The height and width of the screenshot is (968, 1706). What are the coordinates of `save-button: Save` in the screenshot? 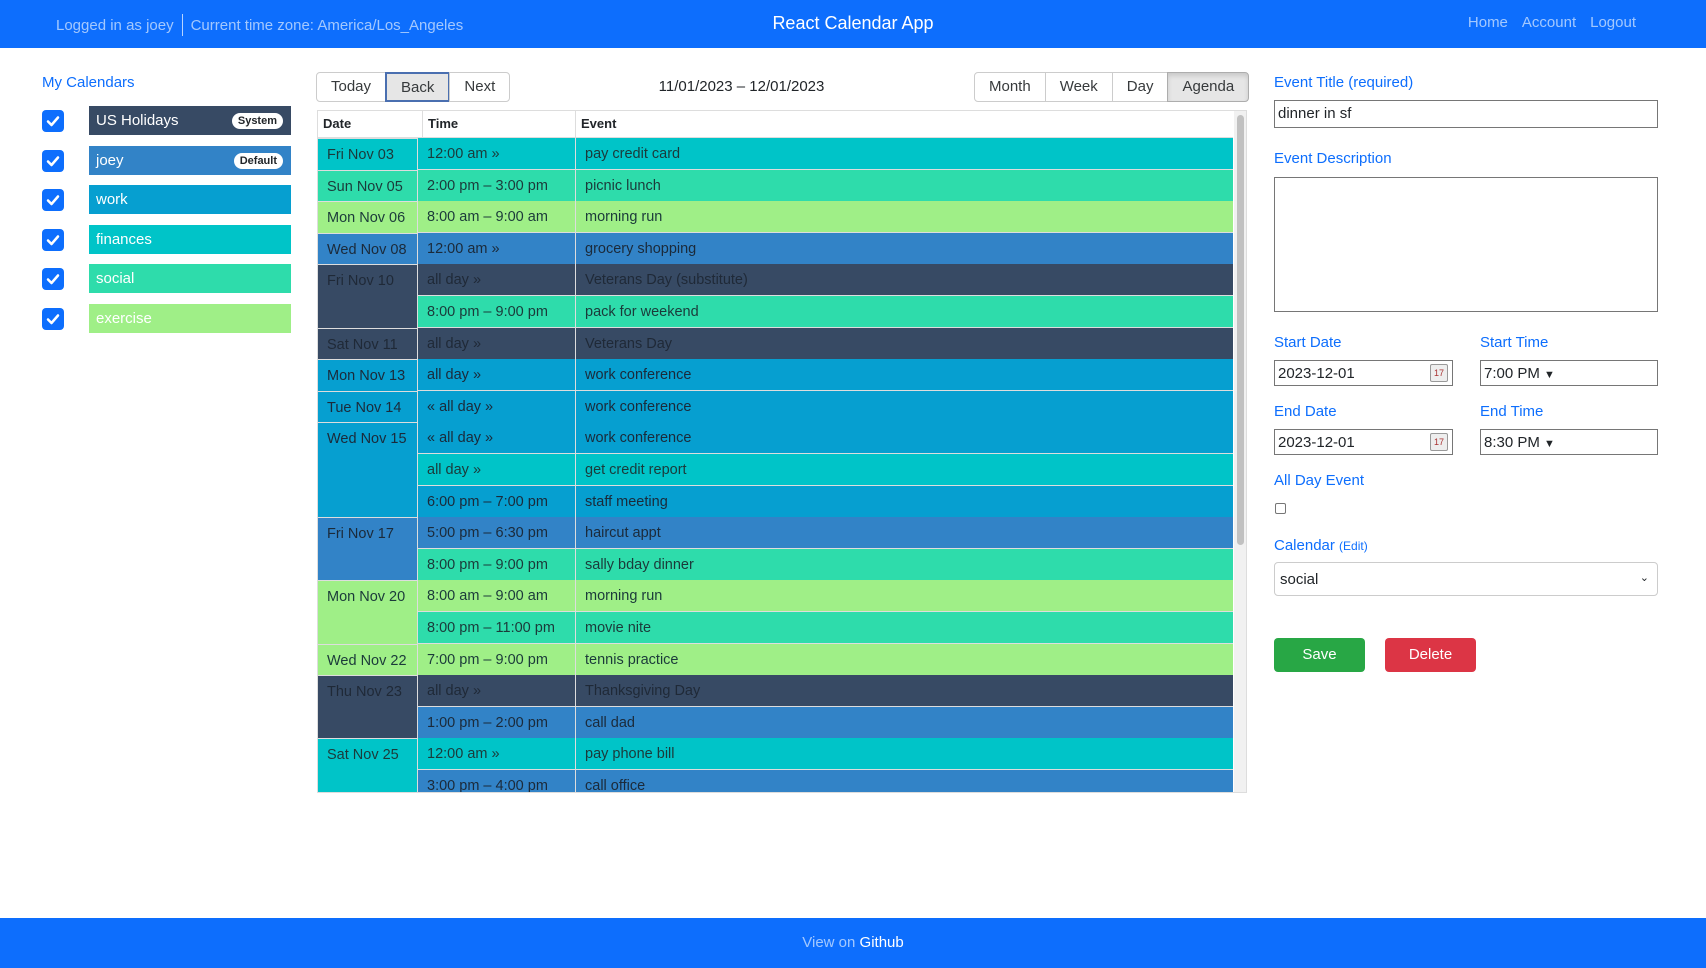 It's located at (1319, 655).